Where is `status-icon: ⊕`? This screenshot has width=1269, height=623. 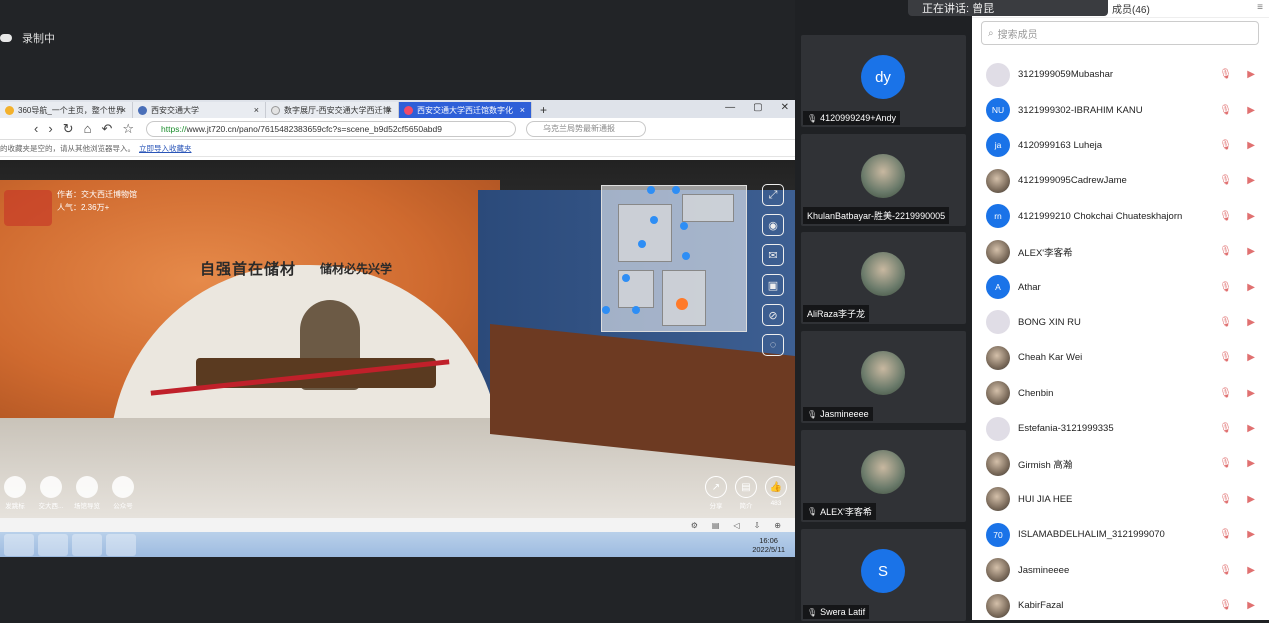
status-icon: ⊕ is located at coordinates (777, 525).